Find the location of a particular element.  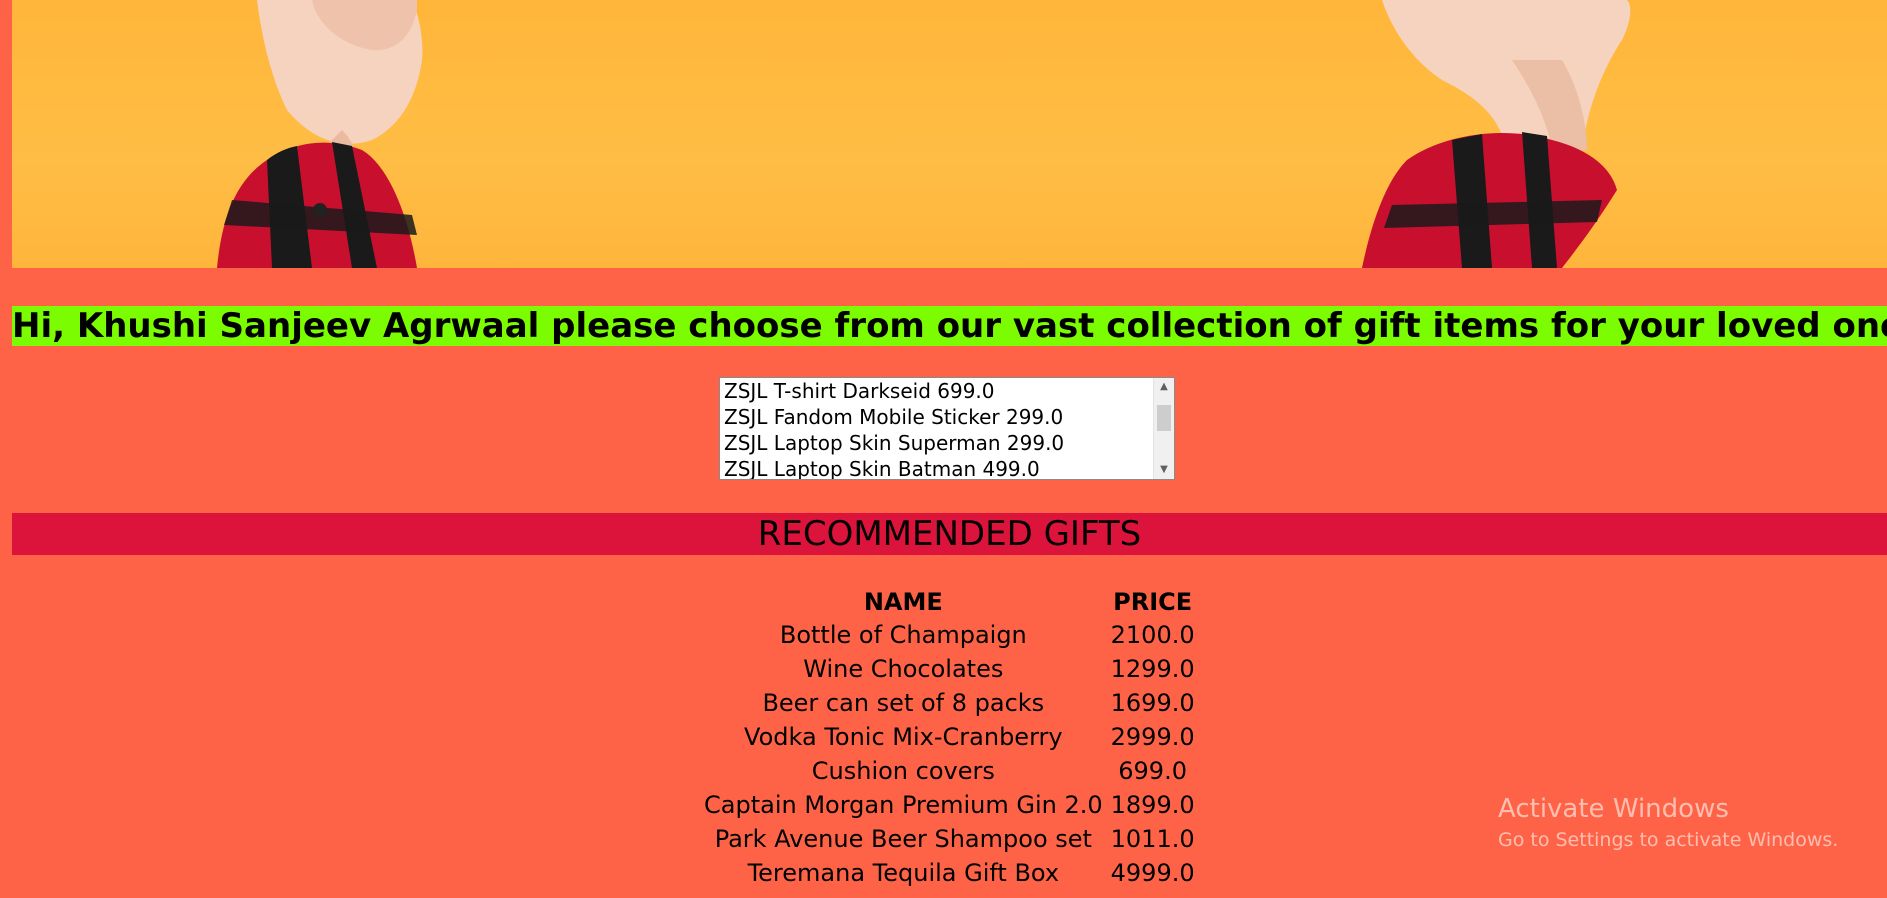

gift-price-cell: 1899.0 is located at coordinates (1152, 805).